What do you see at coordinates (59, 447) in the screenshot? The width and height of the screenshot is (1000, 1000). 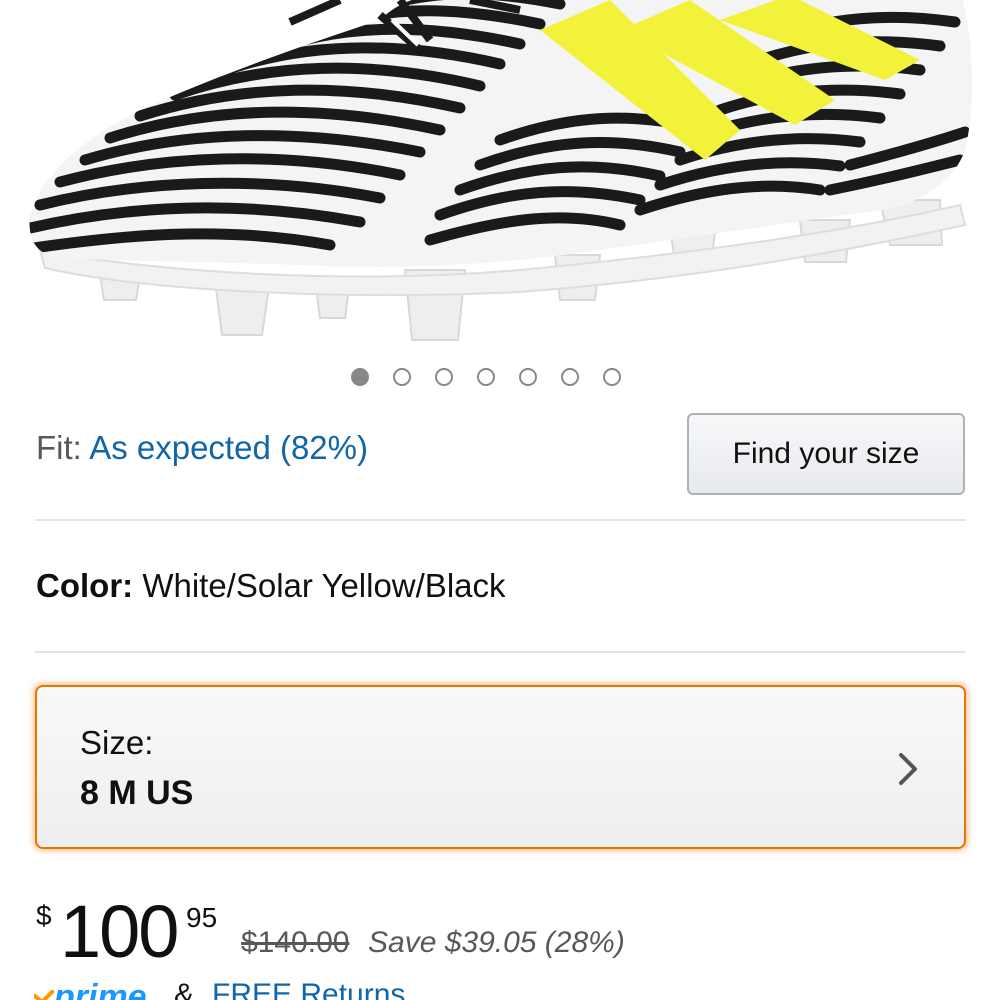 I see `fit-label: Fit:` at bounding box center [59, 447].